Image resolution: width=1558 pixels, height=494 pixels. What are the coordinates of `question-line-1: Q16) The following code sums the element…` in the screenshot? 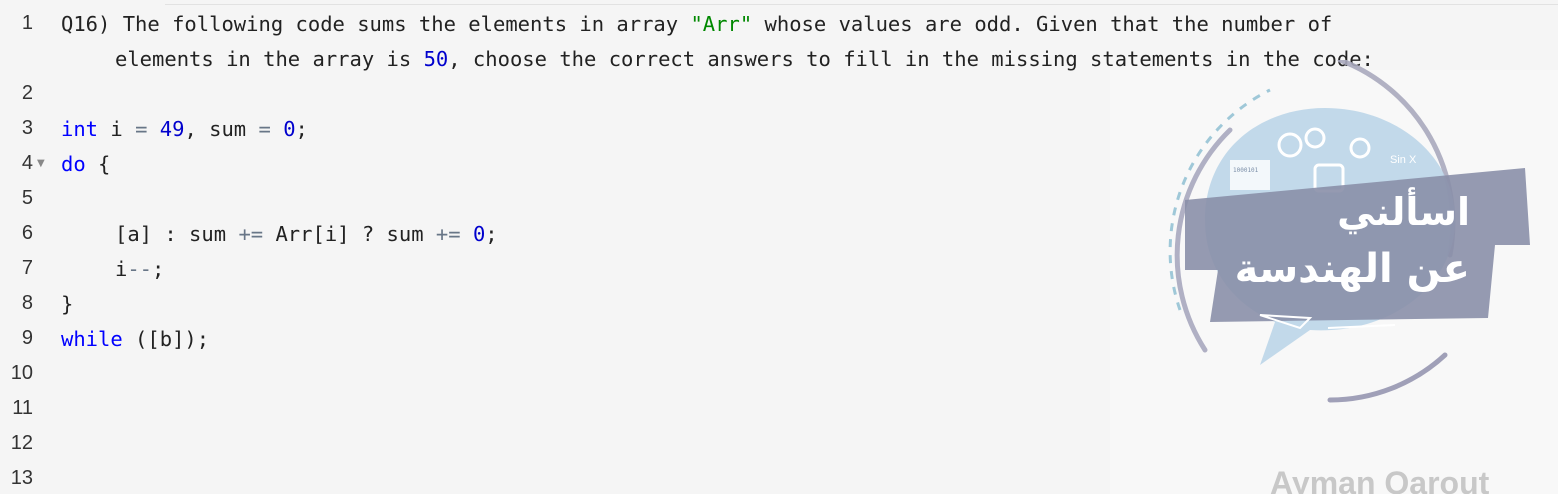 It's located at (696, 24).